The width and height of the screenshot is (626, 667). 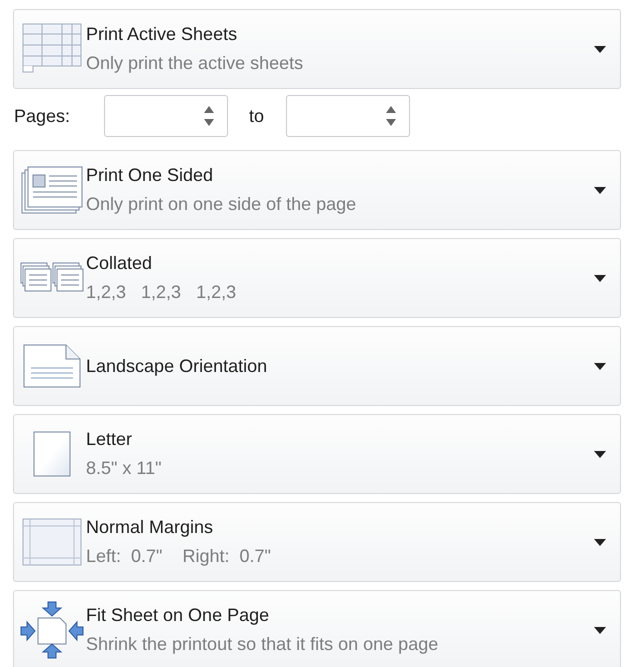 I want to click on setting-description: Only print the active sheets, so click(x=195, y=63).